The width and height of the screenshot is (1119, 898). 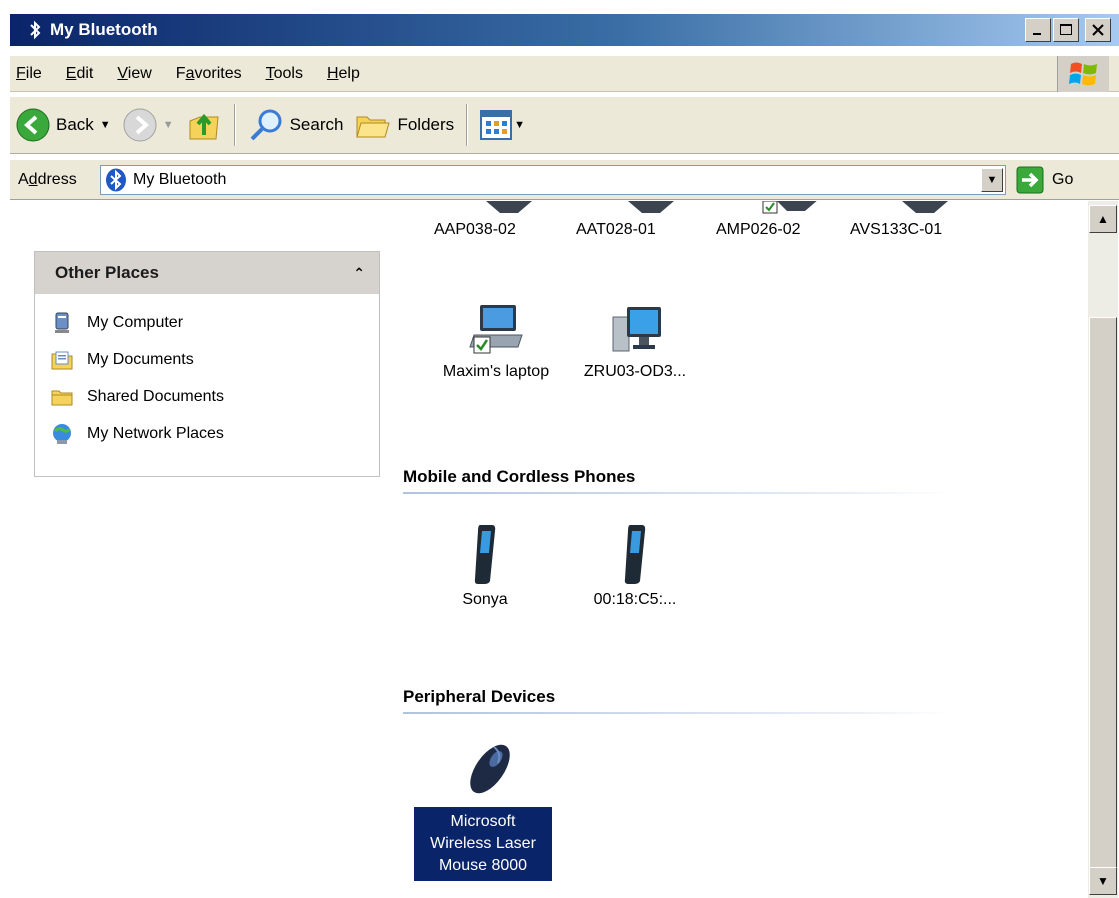 I want to click on back-button: Back ▼, so click(x=63, y=125).